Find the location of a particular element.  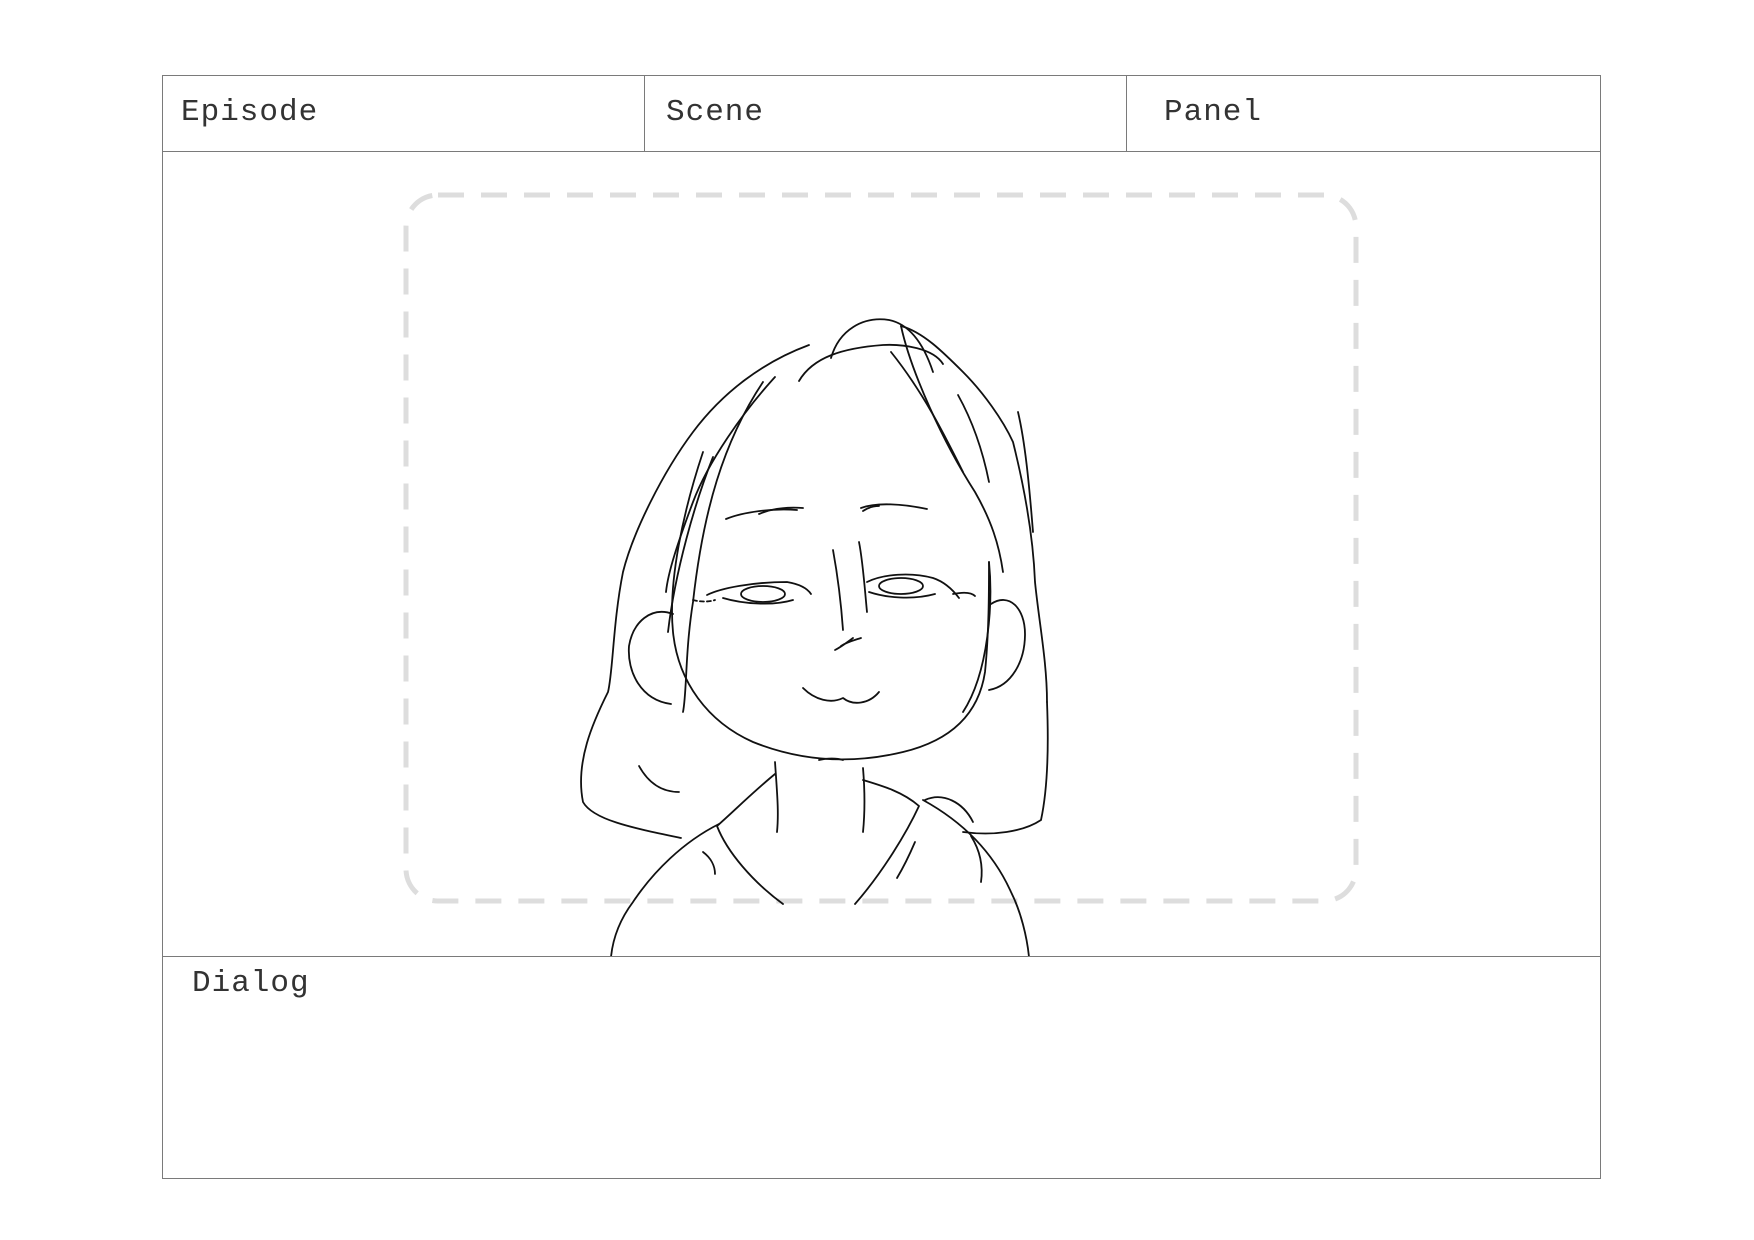

panel-field: Panel is located at coordinates (1363, 113).